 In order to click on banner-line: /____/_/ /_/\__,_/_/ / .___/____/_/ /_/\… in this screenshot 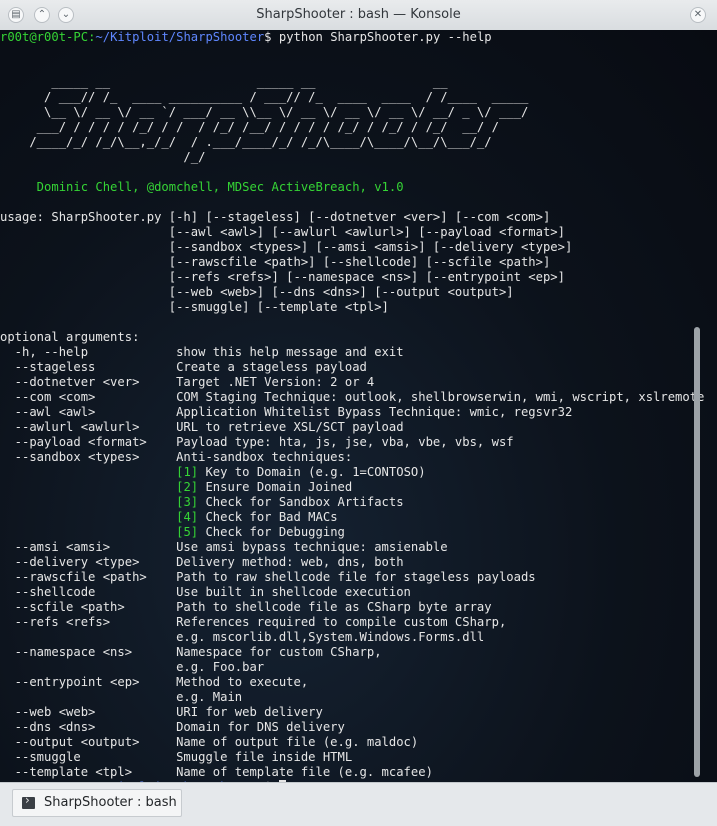, I will do `click(246, 142)`.